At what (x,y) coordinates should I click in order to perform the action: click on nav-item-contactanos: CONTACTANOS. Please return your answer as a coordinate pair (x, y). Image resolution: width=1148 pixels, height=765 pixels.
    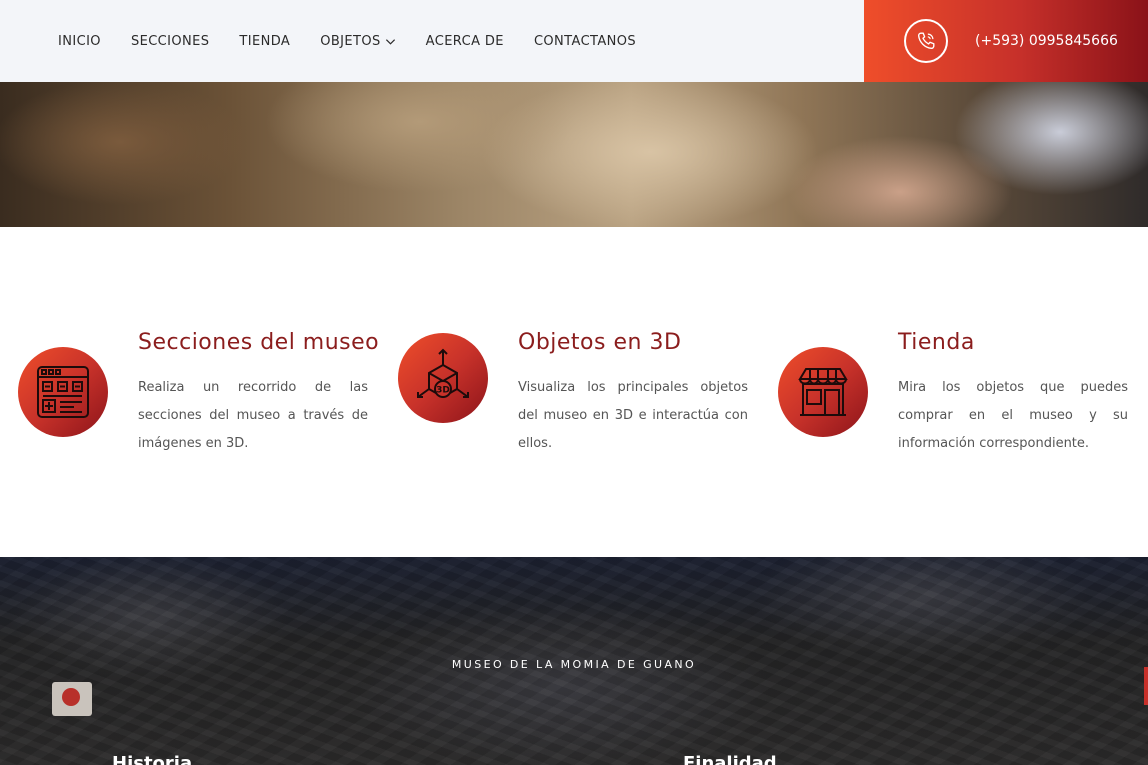
    Looking at the image, I should click on (585, 41).